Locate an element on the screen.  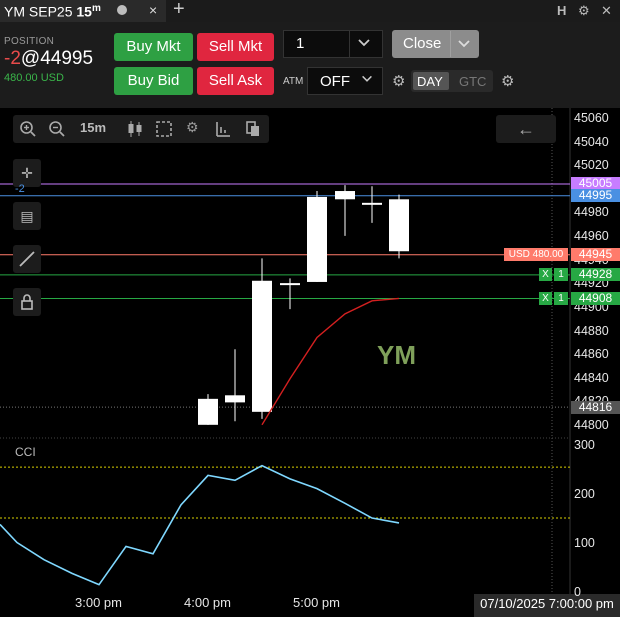
close-options-chevron-icon is located at coordinates (464, 44).